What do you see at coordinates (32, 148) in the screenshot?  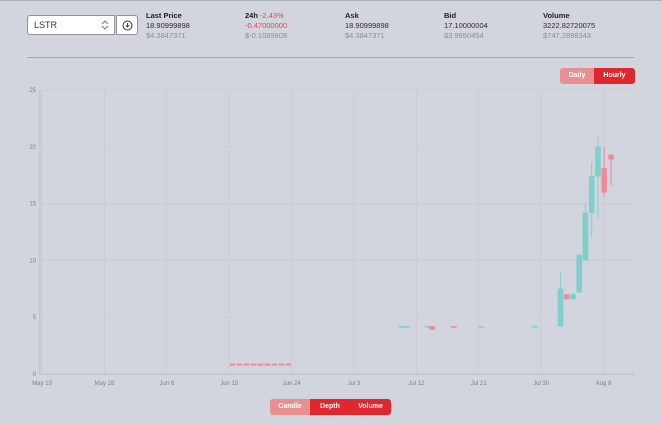 I see `y-tick-label: 20` at bounding box center [32, 148].